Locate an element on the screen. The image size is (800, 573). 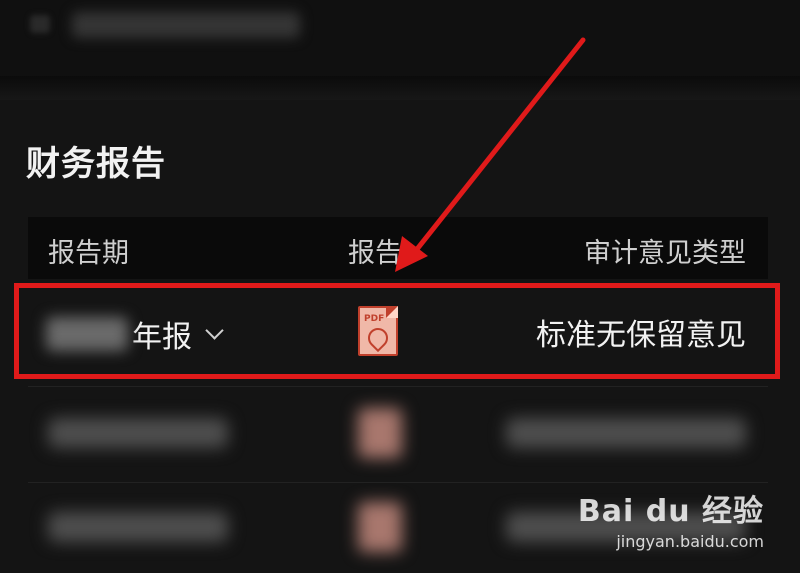
top-bar is located at coordinates (400, 38).